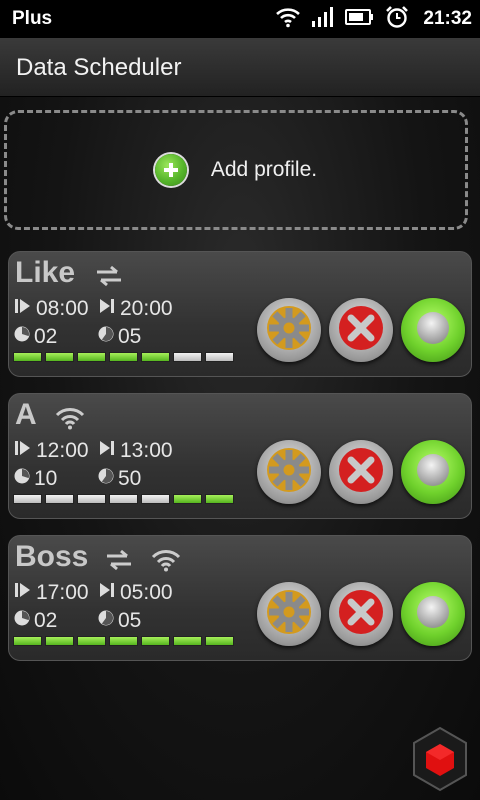 This screenshot has height=800, width=480. Describe the element at coordinates (447, 18) in the screenshot. I see `clock: 21:32` at that location.